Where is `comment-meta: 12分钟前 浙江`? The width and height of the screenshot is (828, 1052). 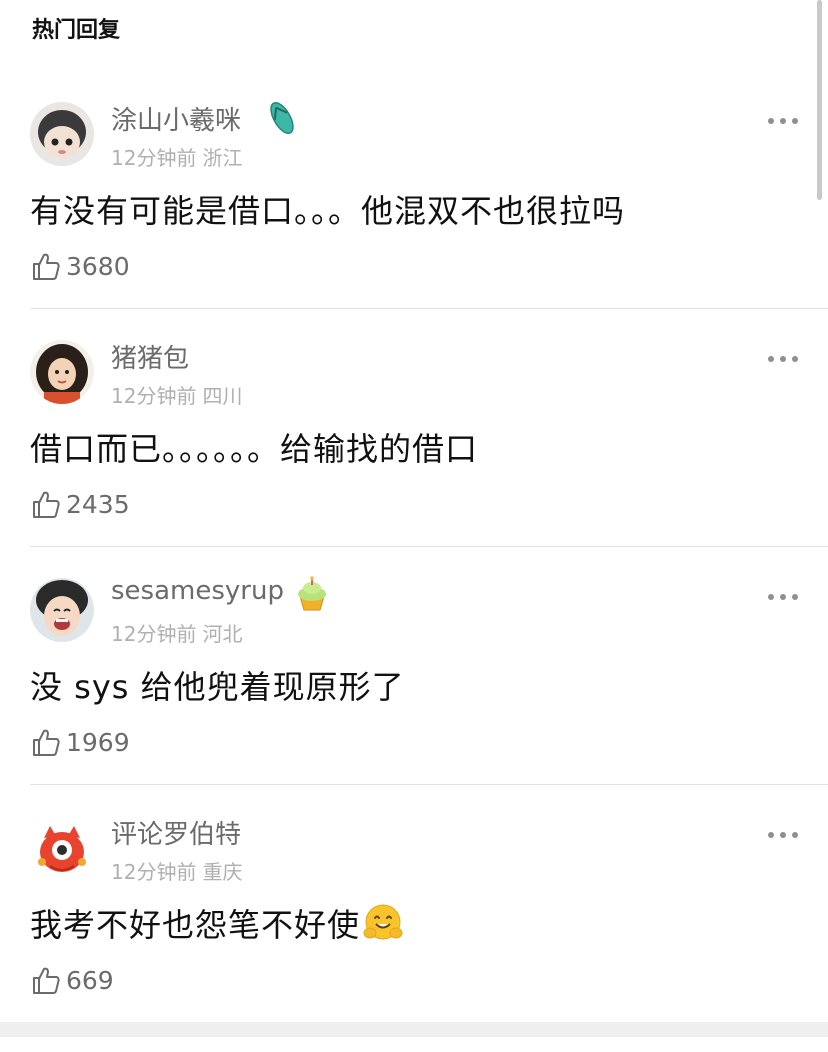
comment-meta: 12分钟前 浙江 is located at coordinates (176, 156).